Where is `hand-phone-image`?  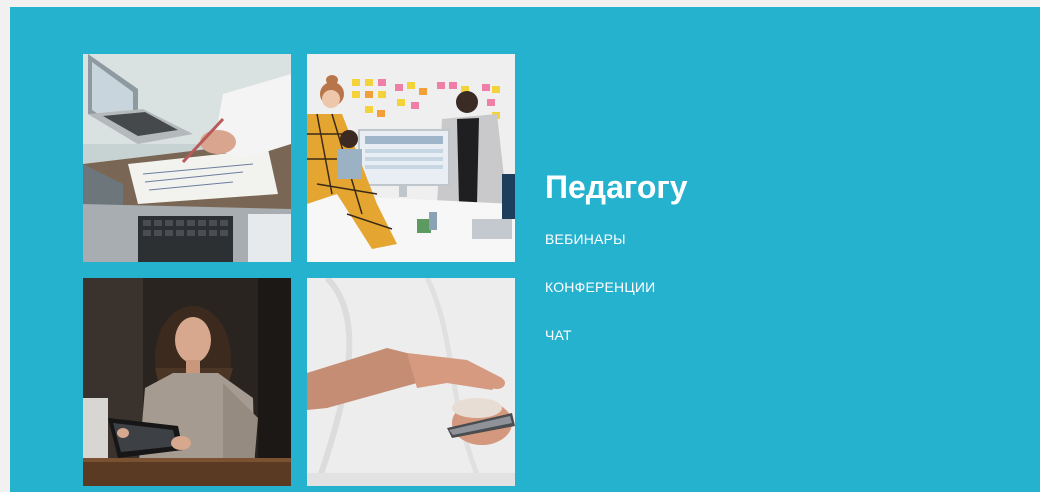
hand-phone-image is located at coordinates (411, 382).